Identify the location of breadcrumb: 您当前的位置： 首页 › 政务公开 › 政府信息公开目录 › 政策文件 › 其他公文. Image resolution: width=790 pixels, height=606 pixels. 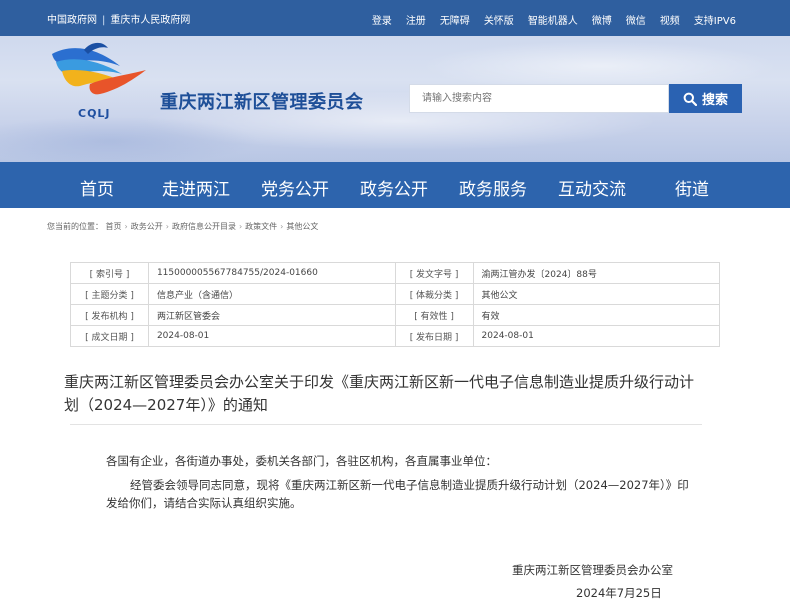
(182, 226).